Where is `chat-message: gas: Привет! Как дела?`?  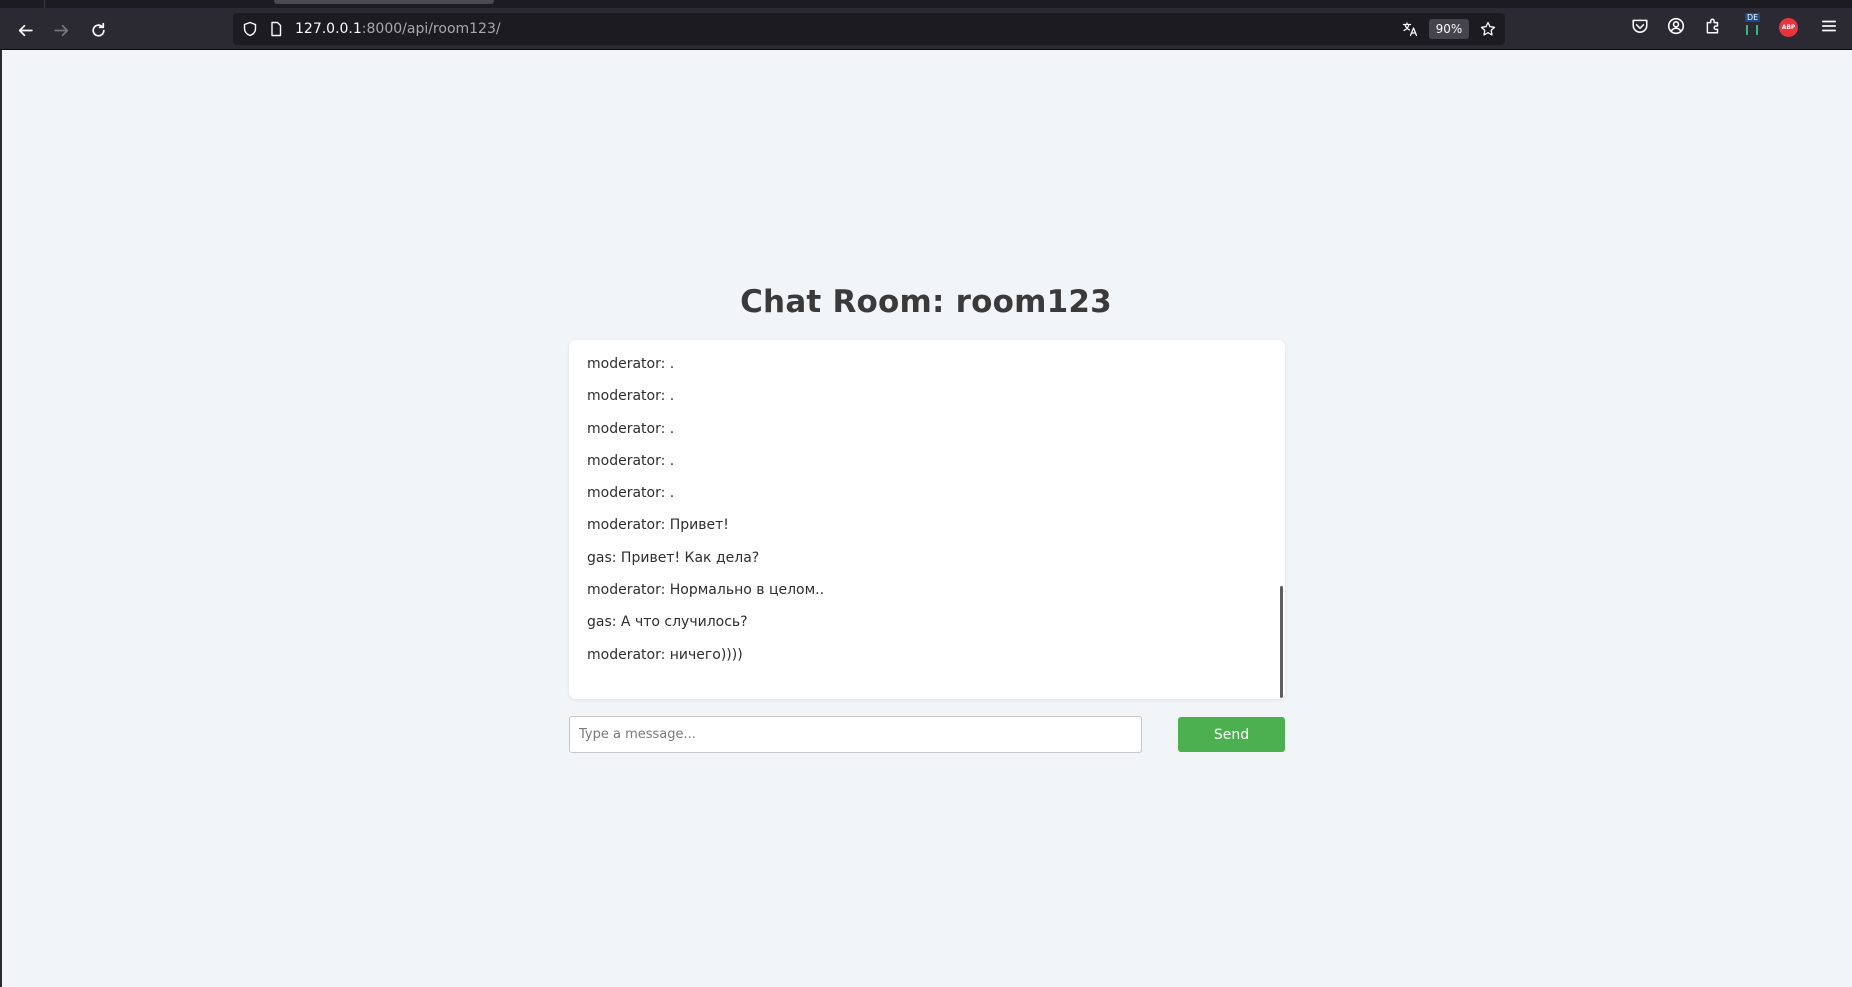 chat-message: gas: Привет! Как дела? is located at coordinates (673, 557).